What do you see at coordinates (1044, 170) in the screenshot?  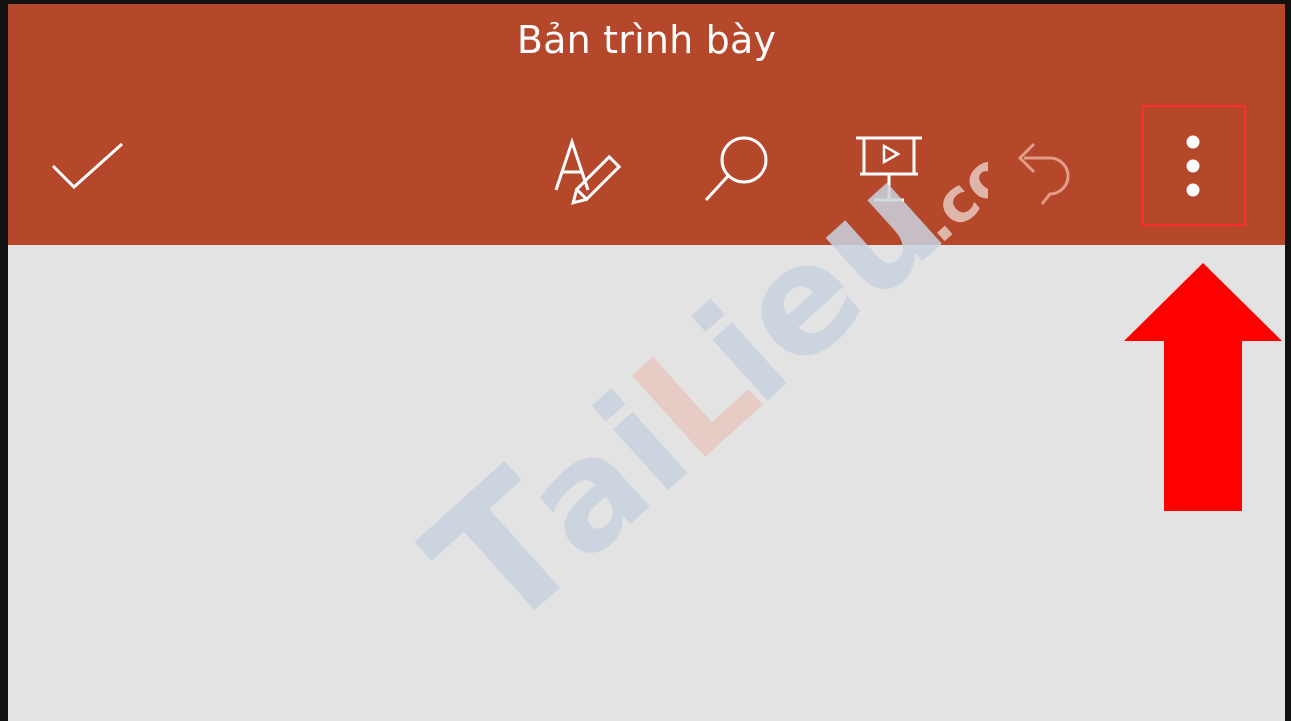 I see `undo-icon` at bounding box center [1044, 170].